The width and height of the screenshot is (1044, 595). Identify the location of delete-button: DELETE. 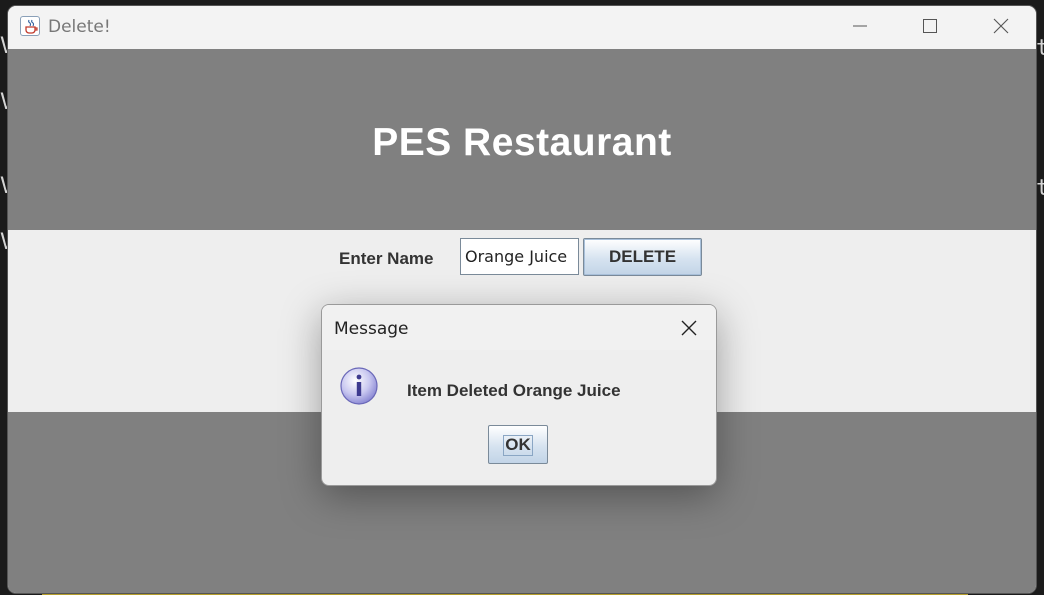
(642, 257).